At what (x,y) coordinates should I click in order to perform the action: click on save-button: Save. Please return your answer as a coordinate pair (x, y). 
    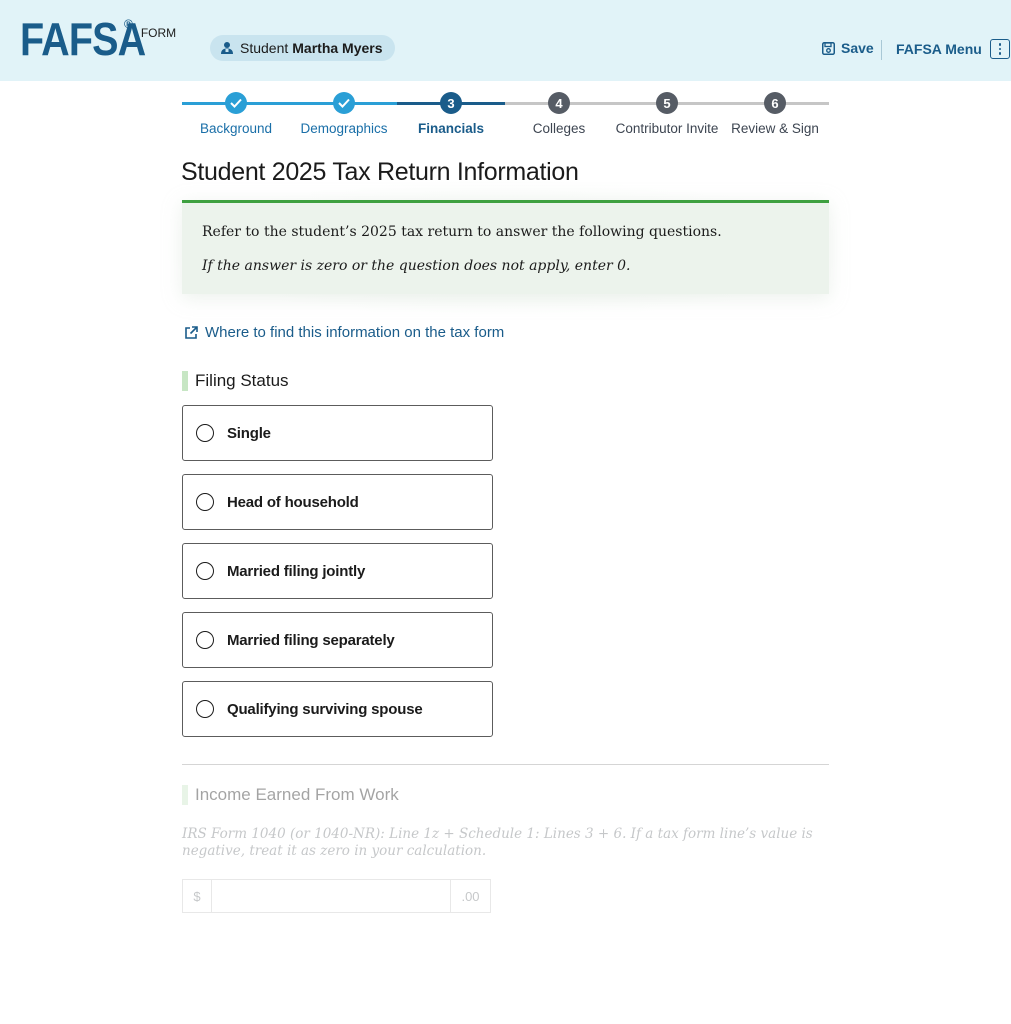
    Looking at the image, I should click on (848, 48).